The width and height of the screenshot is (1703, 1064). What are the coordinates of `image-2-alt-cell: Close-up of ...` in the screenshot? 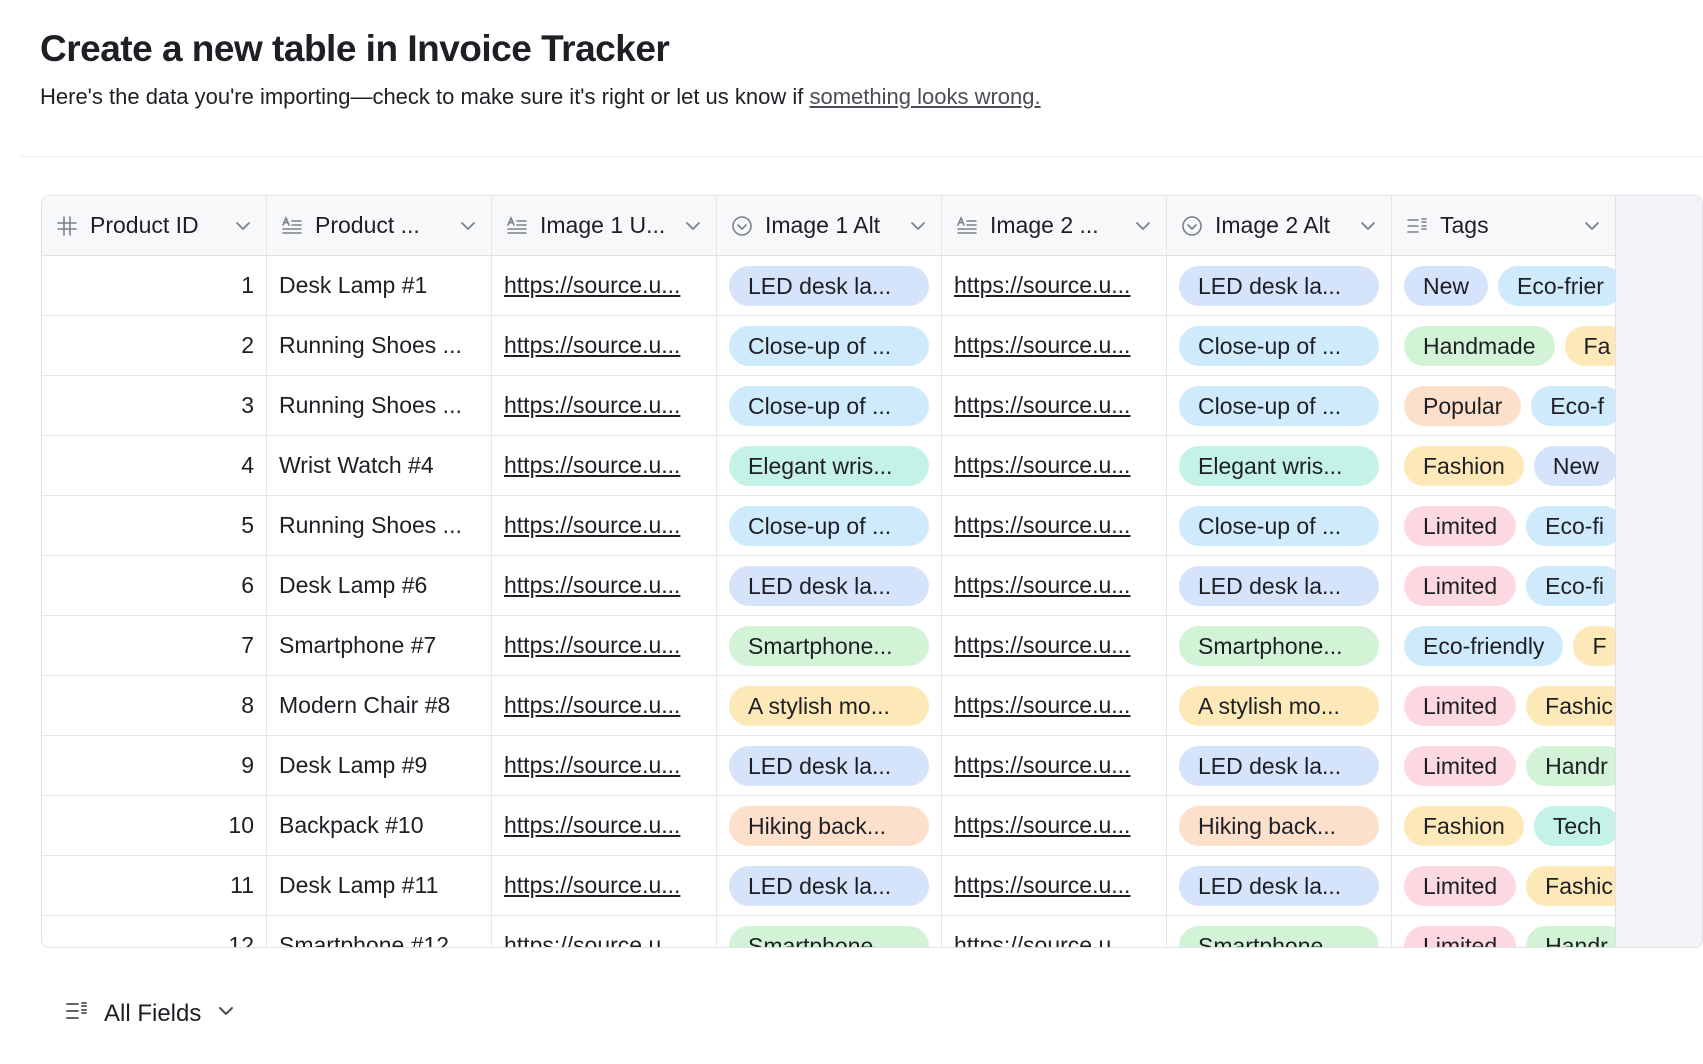 It's located at (1279, 405).